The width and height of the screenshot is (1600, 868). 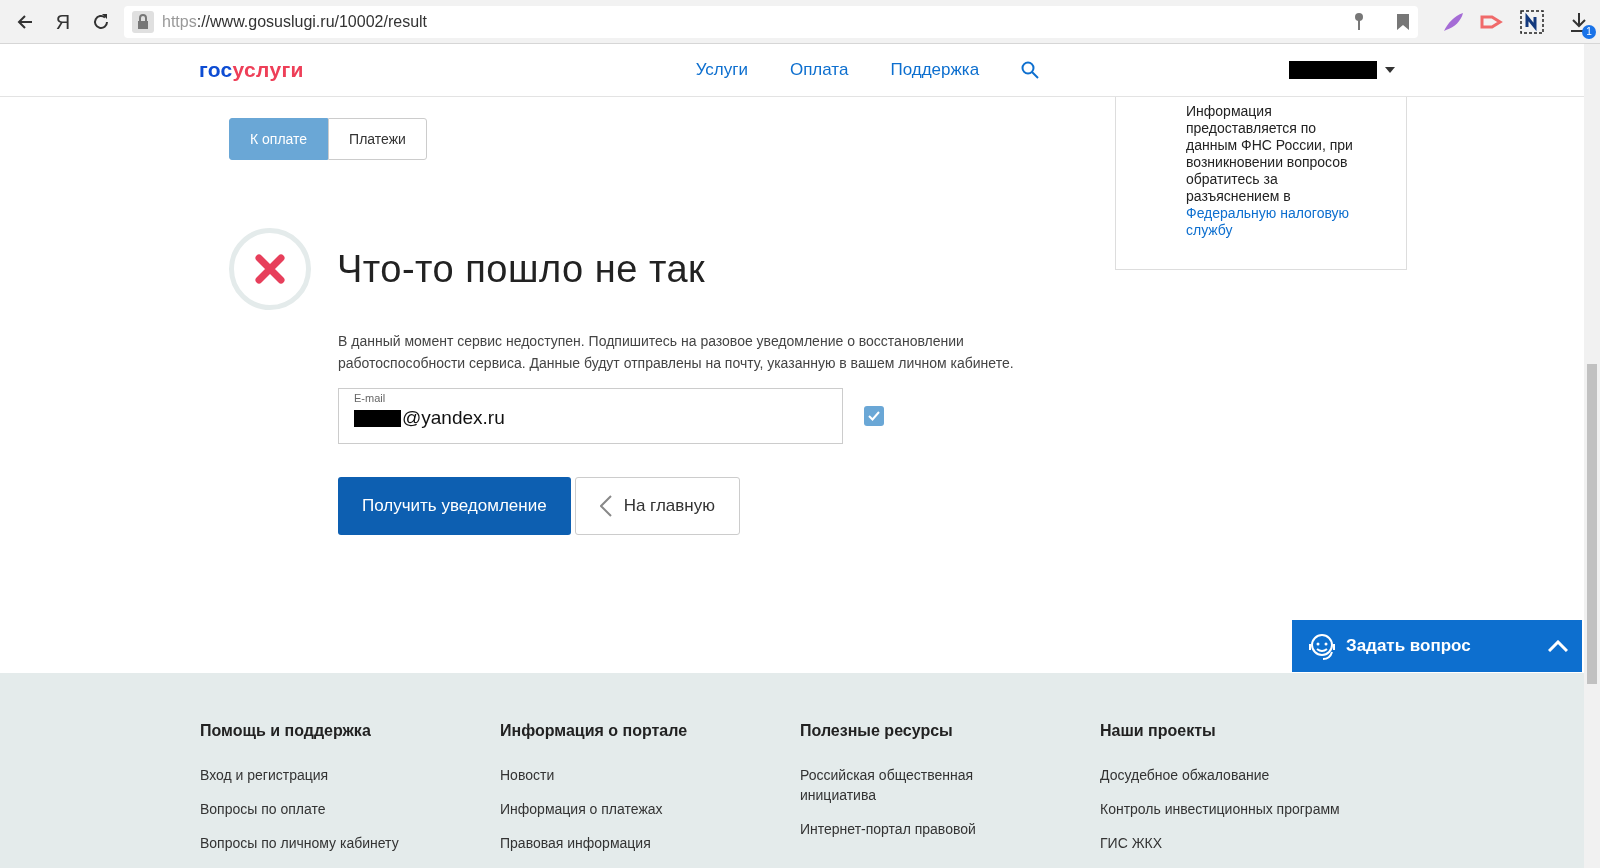 What do you see at coordinates (377, 418) in the screenshot?
I see `redaction-bar` at bounding box center [377, 418].